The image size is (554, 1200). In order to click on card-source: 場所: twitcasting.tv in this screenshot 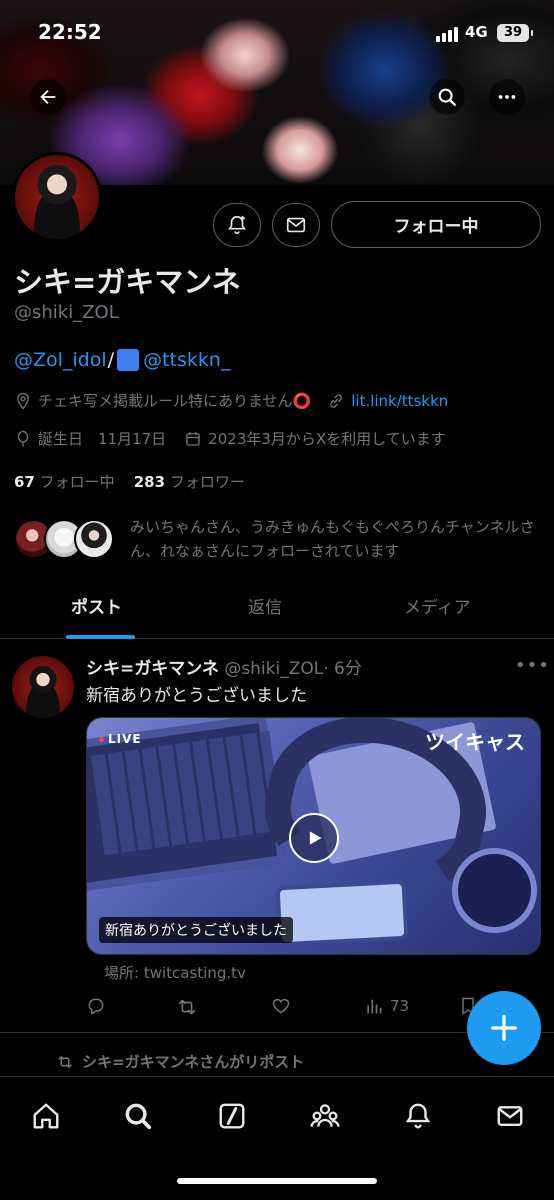, I will do `click(175, 972)`.